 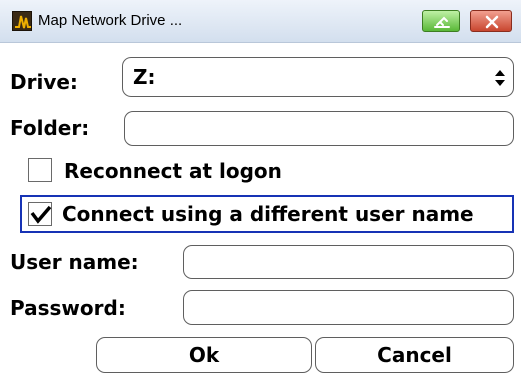 I want to click on minimize-icon, so click(x=442, y=22).